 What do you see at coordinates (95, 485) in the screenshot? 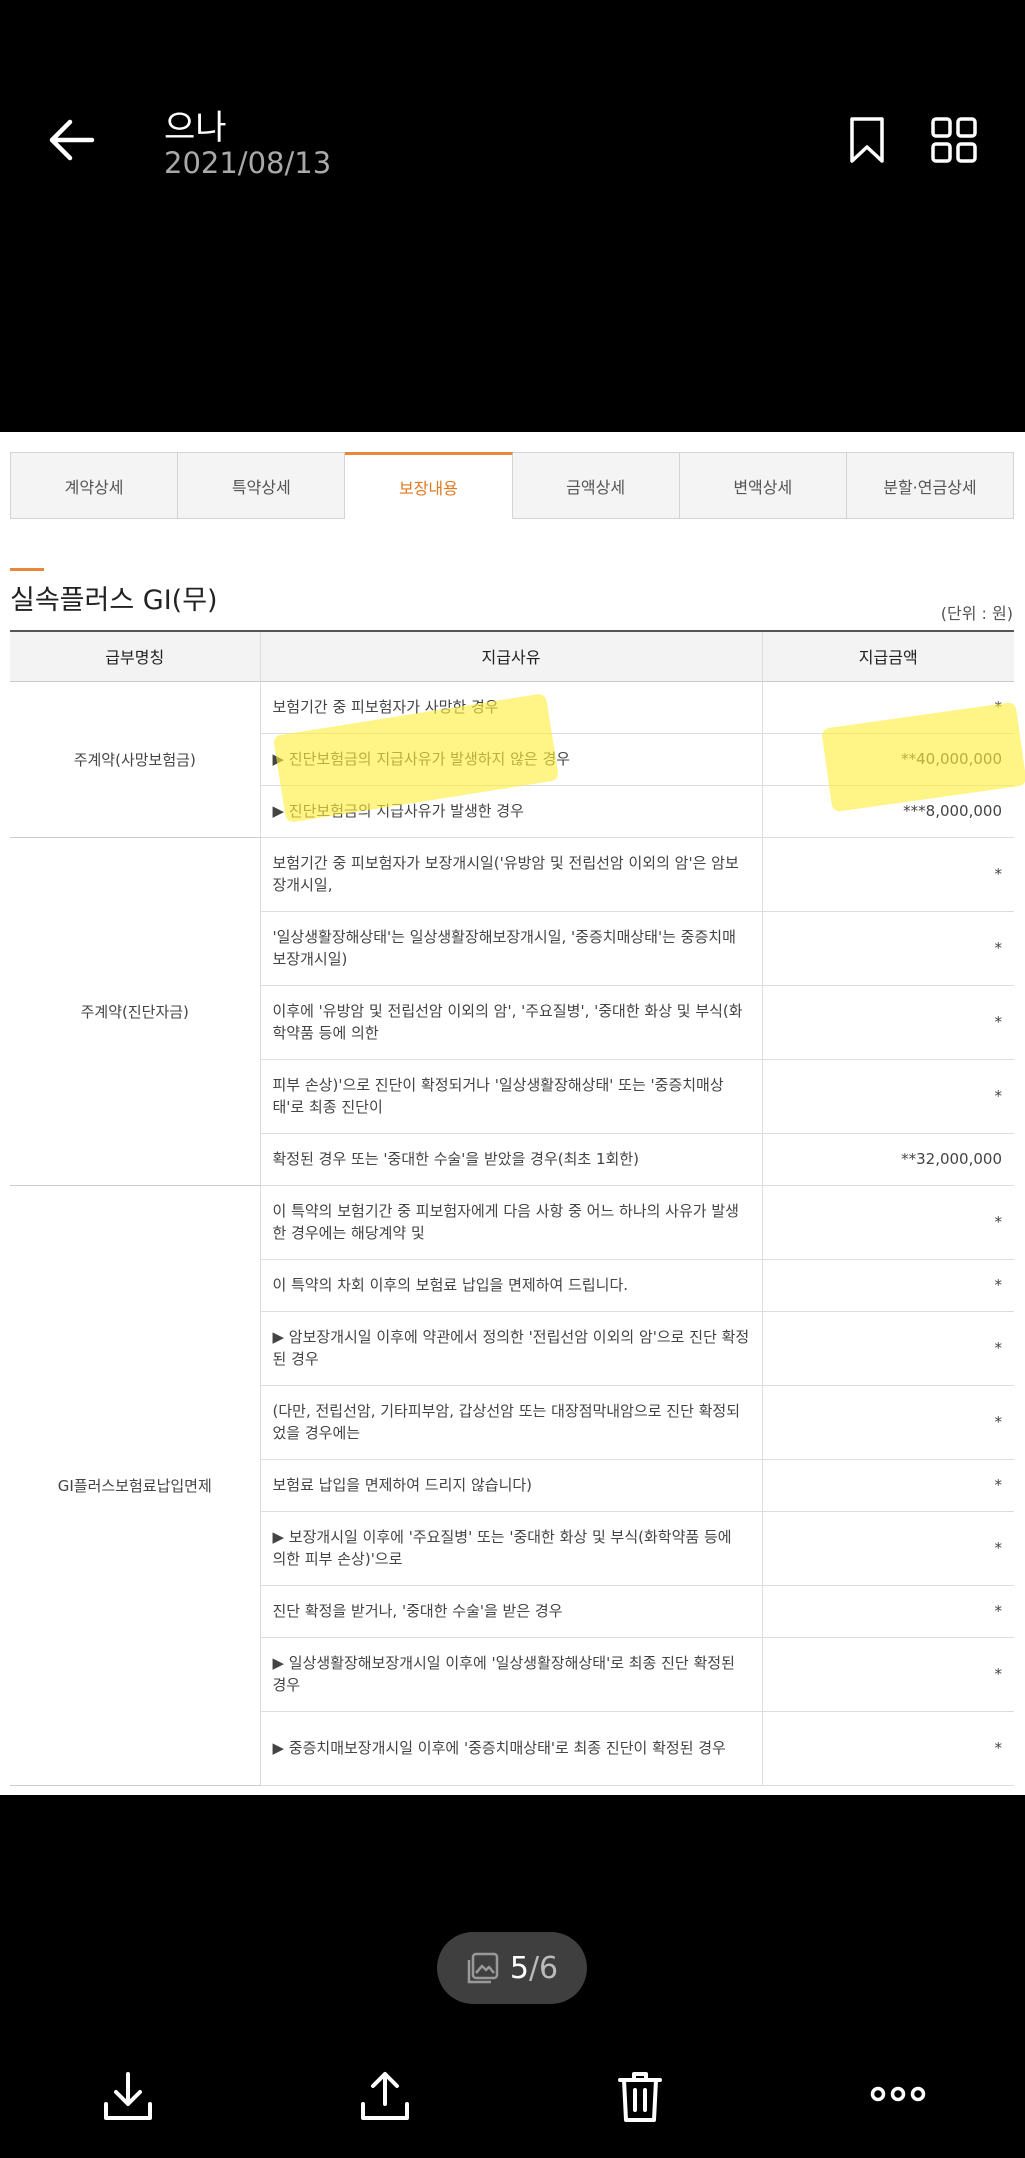
I see `tab-contract-detail: 계약상세` at bounding box center [95, 485].